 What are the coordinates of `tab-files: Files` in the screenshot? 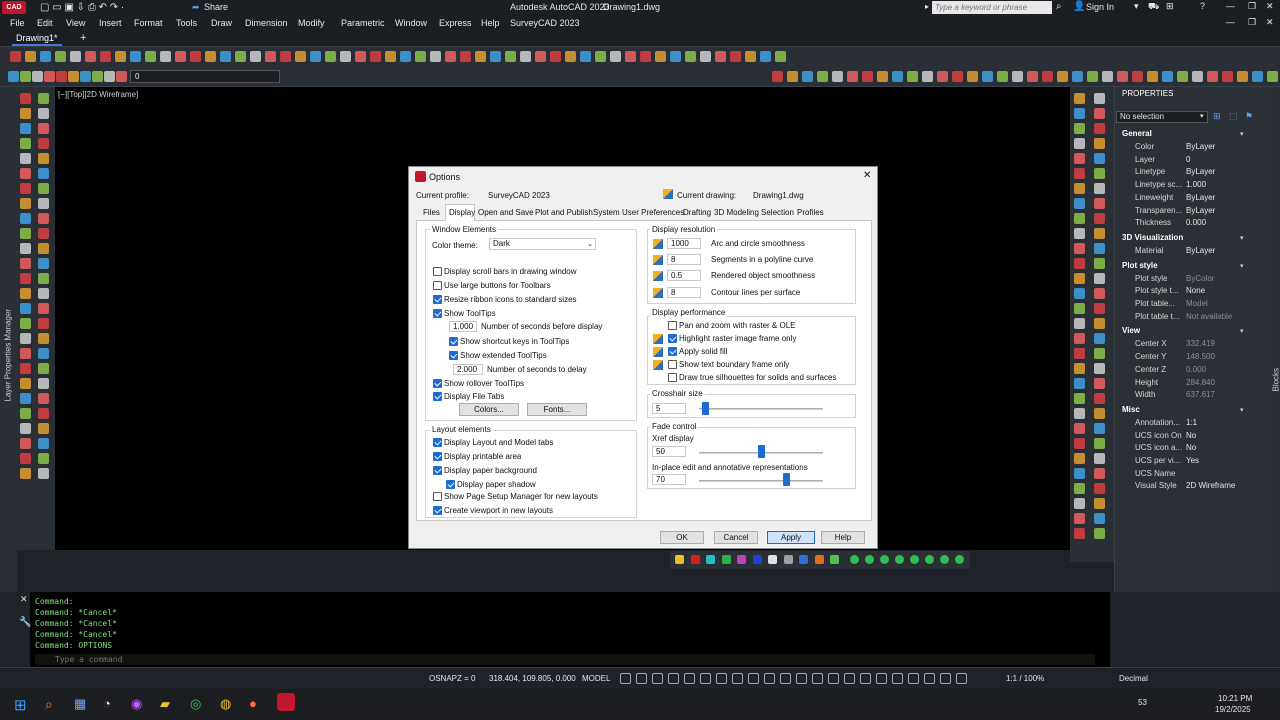 It's located at (431, 212).